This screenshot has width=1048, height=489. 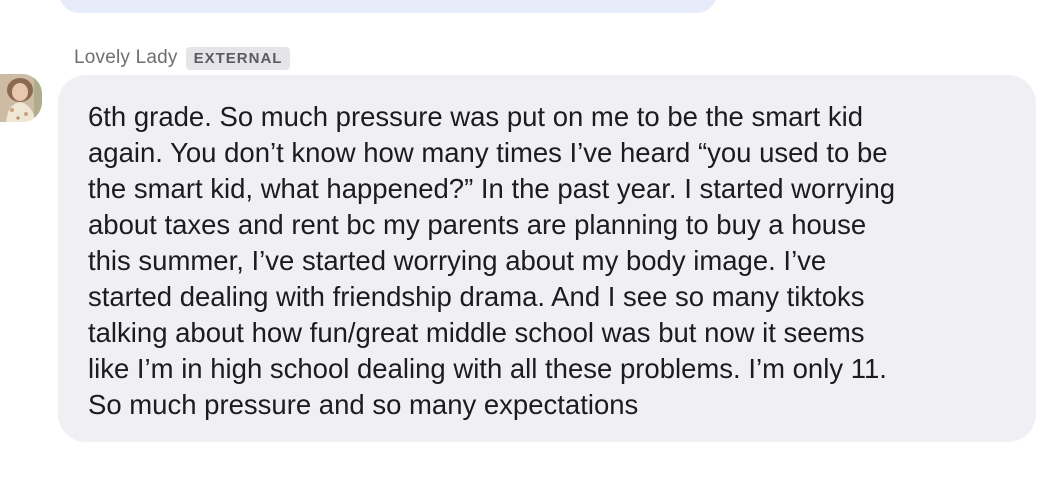 I want to click on avatar-image, so click(x=21, y=98).